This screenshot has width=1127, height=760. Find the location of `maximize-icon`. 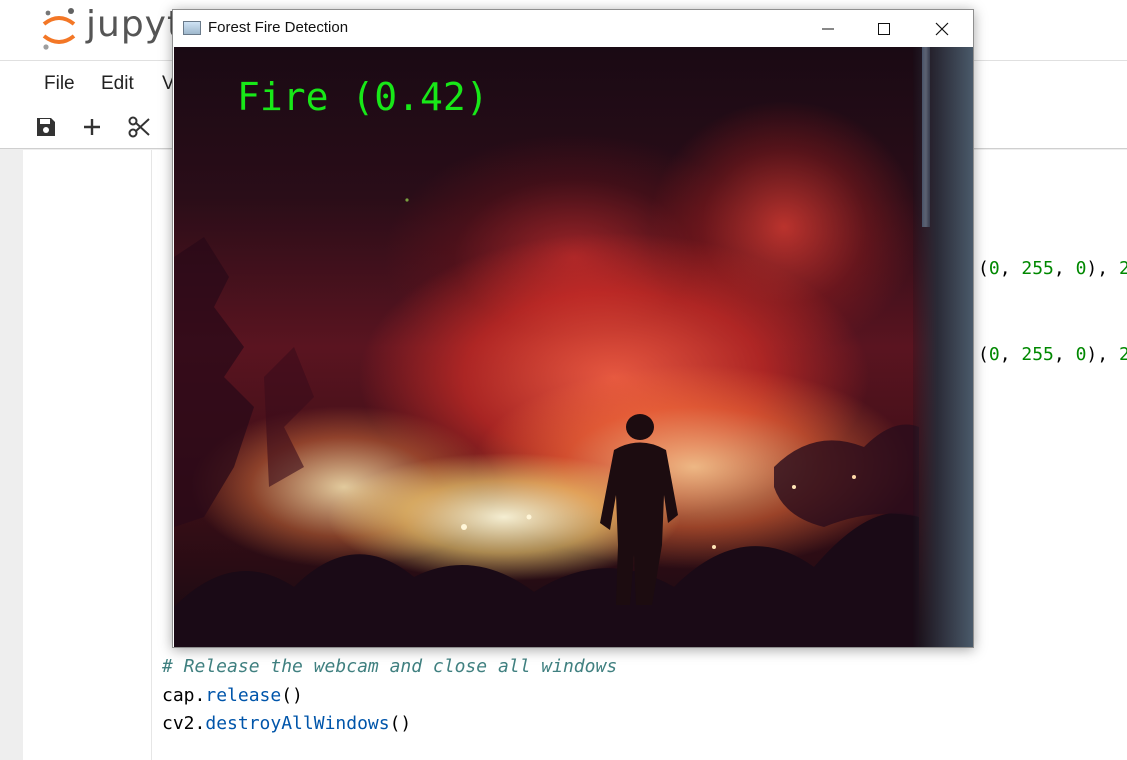

maximize-icon is located at coordinates (884, 28).